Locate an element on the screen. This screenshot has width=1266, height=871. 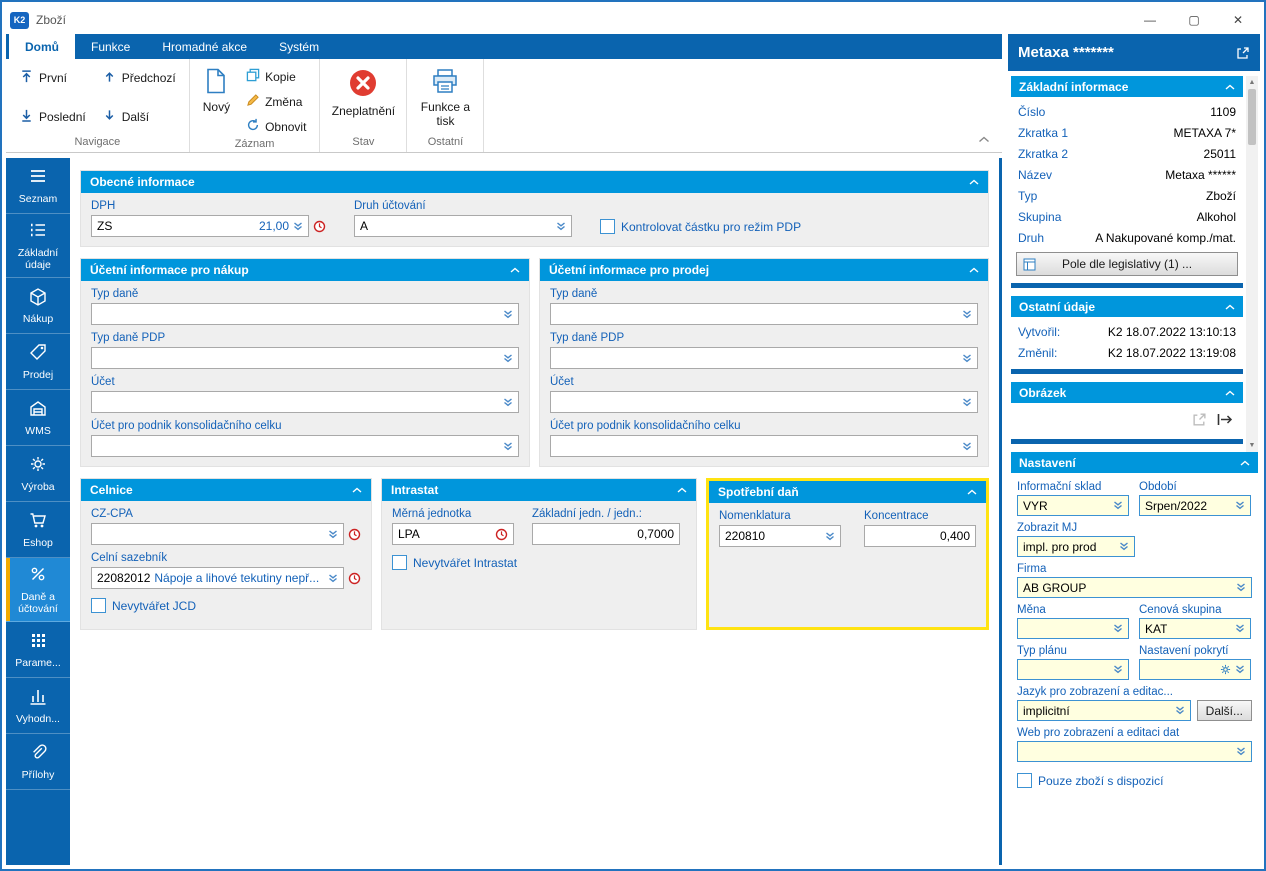
sidebar-item-prodej: Prodej is located at coordinates (38, 362).